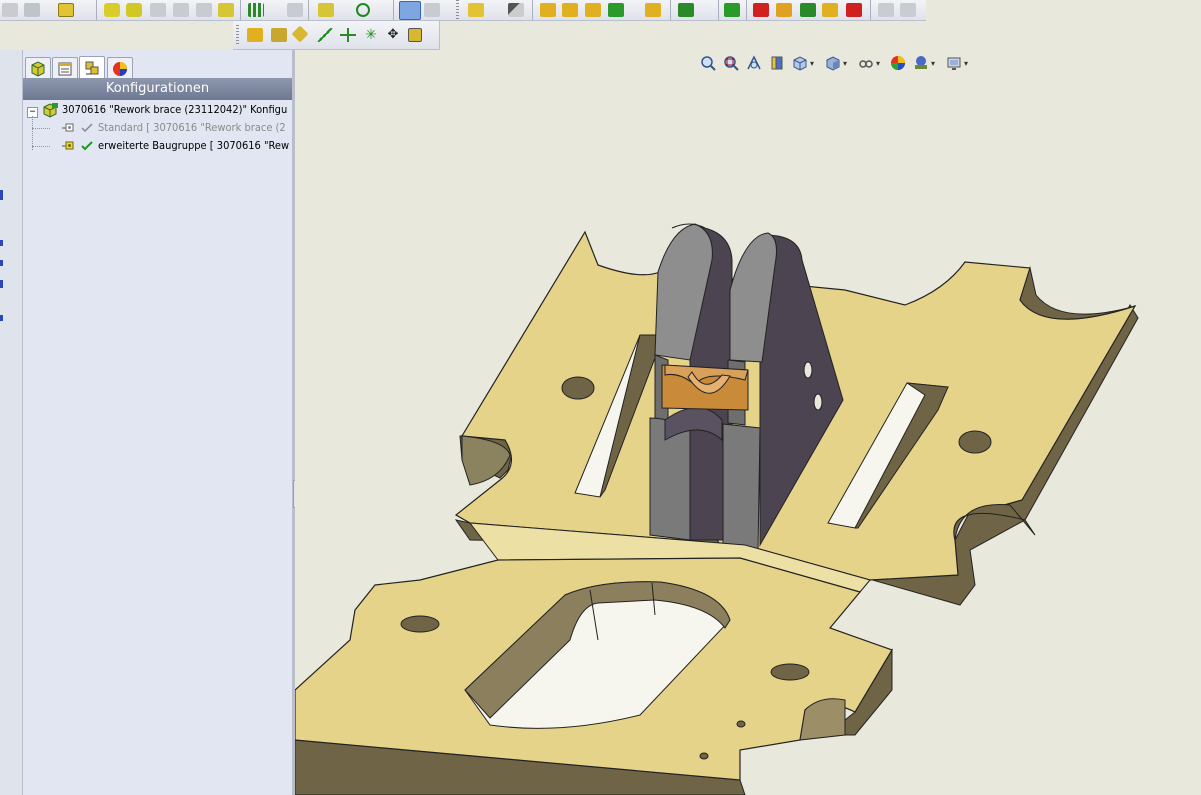 The height and width of the screenshot is (795, 1201). What do you see at coordinates (255, 35) in the screenshot?
I see `smart-dimension-icon` at bounding box center [255, 35].